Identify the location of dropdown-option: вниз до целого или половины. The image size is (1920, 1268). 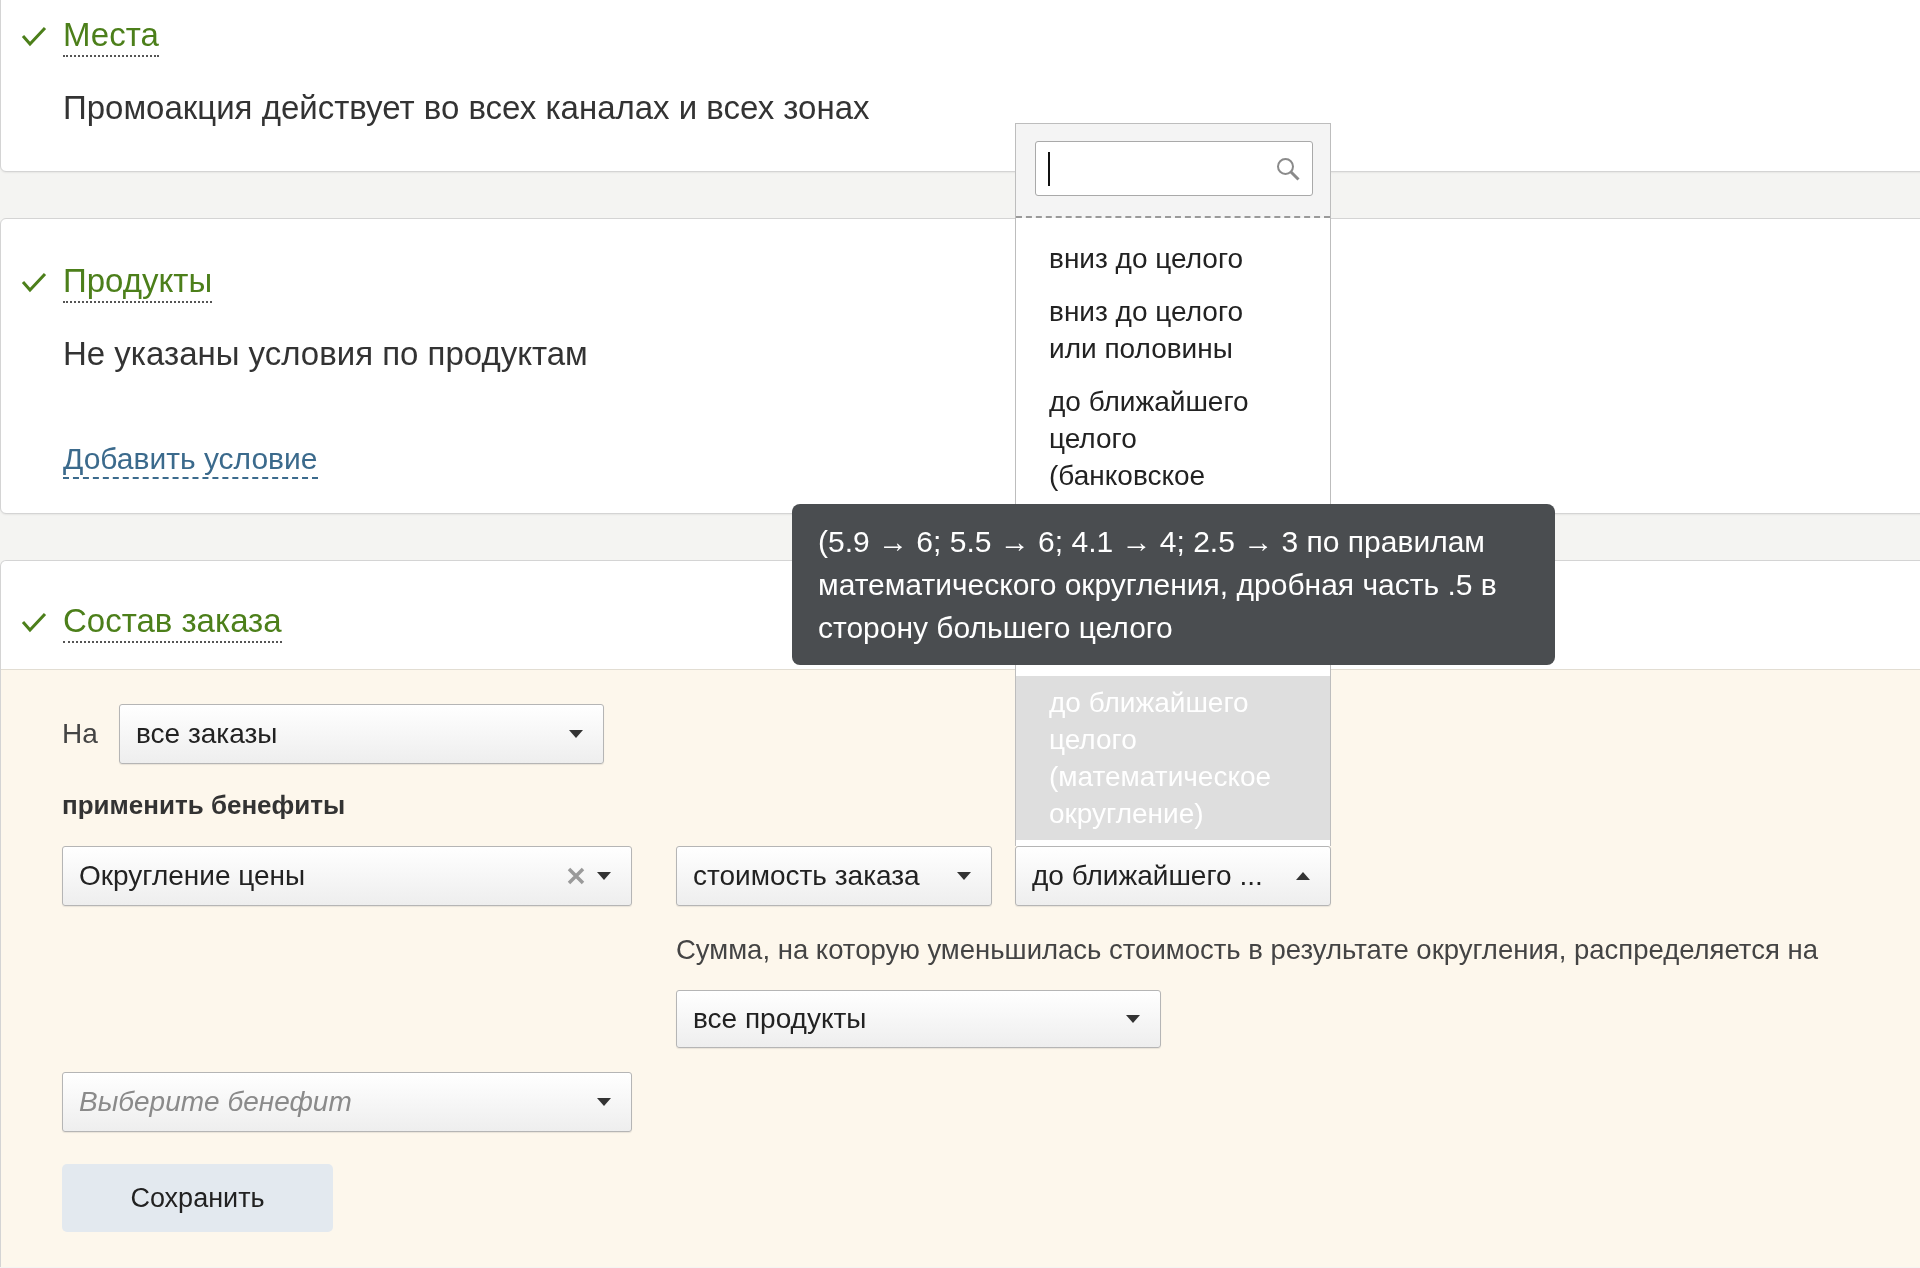
(1173, 330).